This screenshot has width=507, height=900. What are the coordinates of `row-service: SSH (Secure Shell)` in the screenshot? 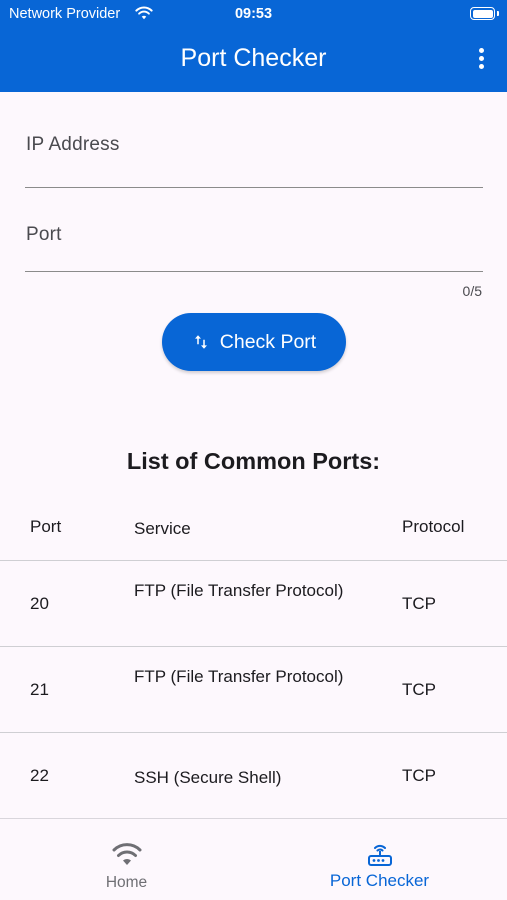 It's located at (208, 777).